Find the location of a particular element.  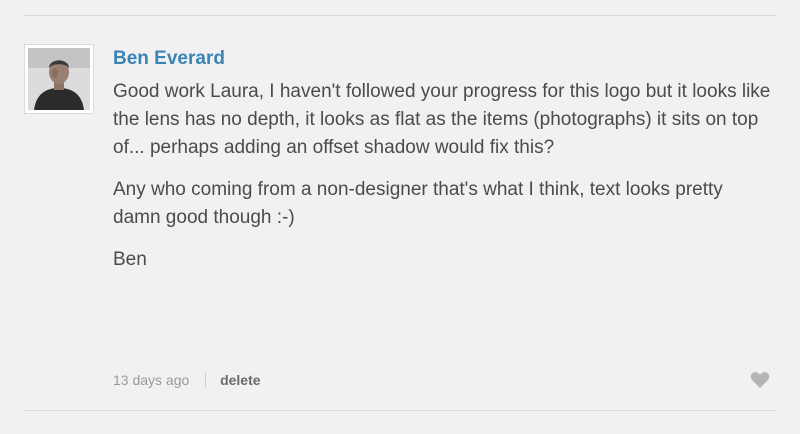

heart-icon is located at coordinates (760, 380).